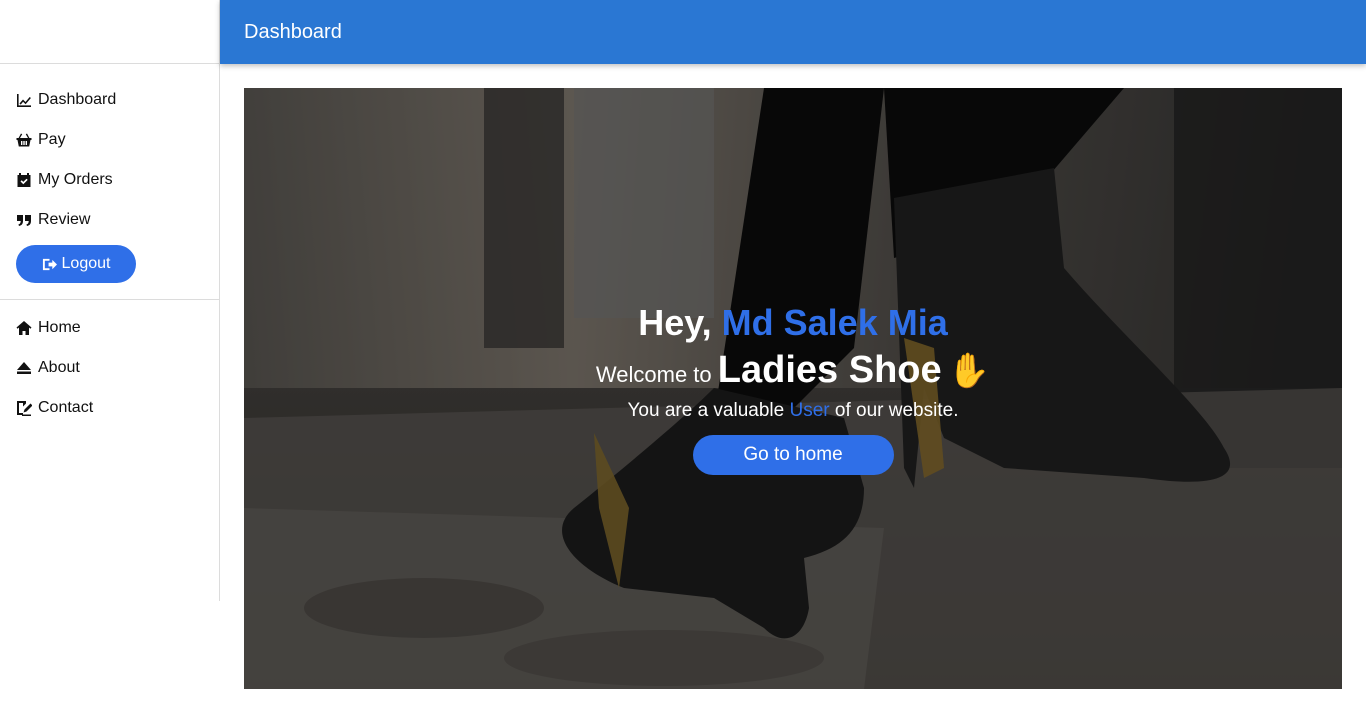 The width and height of the screenshot is (1366, 713). What do you see at coordinates (26, 140) in the screenshot?
I see `basket-icon` at bounding box center [26, 140].